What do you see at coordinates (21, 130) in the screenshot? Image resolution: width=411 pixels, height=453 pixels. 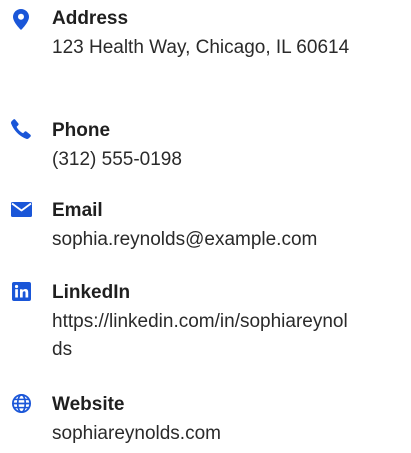 I see `phone-icon` at bounding box center [21, 130].